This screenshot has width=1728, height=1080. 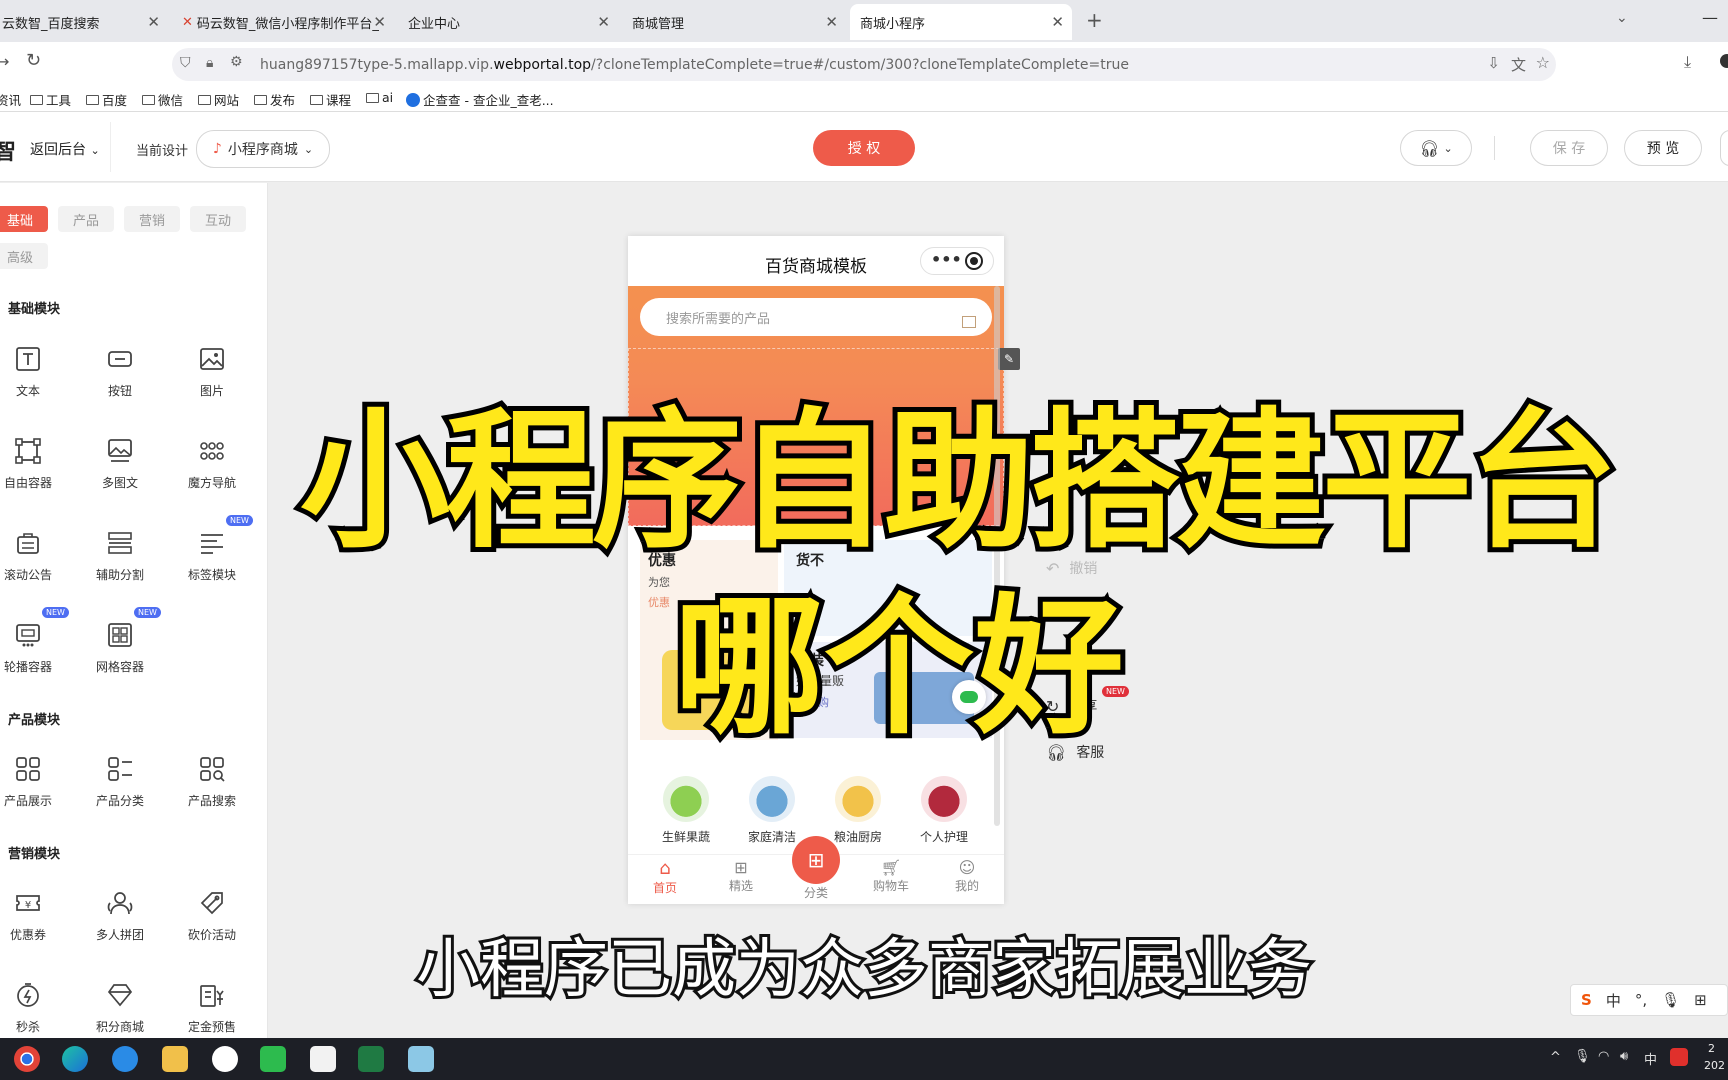 I want to click on component-magic-nav: 魔方导航, so click(x=212, y=464).